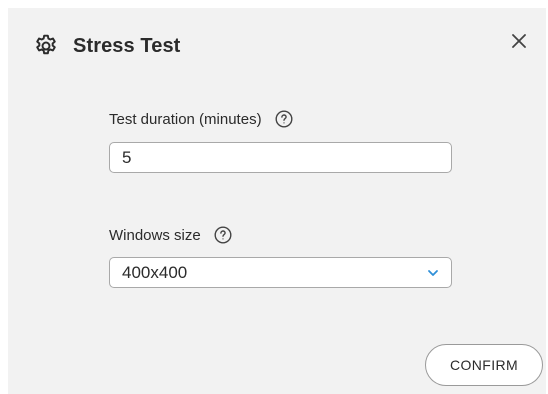 The height and width of the screenshot is (394, 548). I want to click on window-size-label-row: Windows size, so click(170, 235).